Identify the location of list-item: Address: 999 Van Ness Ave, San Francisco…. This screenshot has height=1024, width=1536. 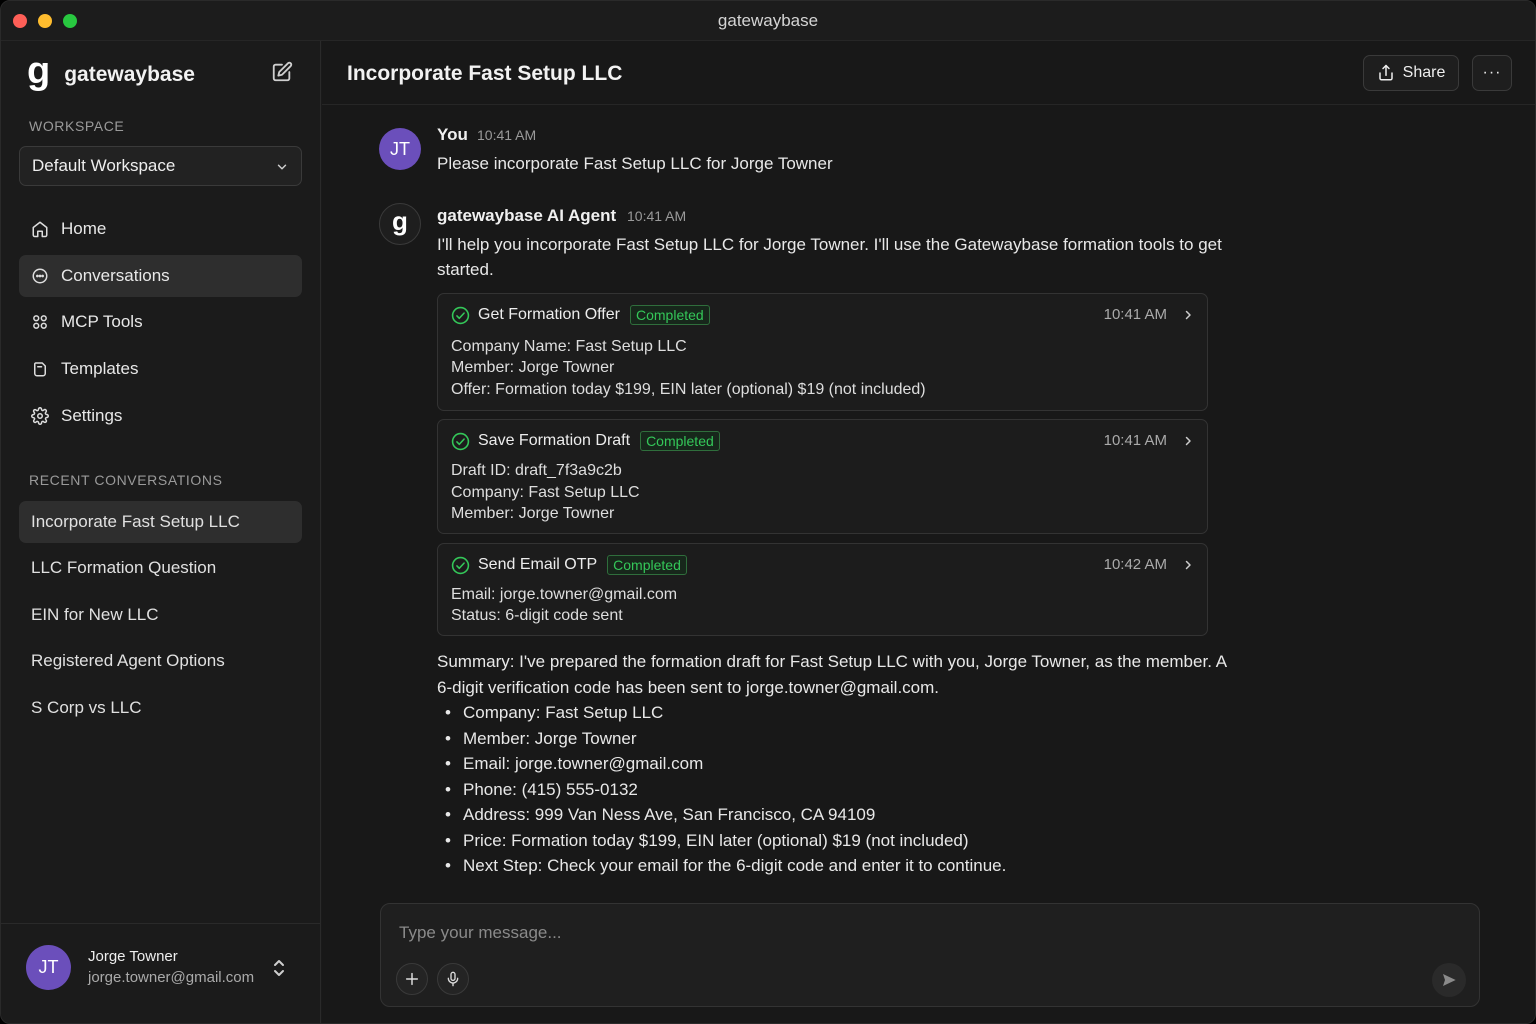
(832, 815).